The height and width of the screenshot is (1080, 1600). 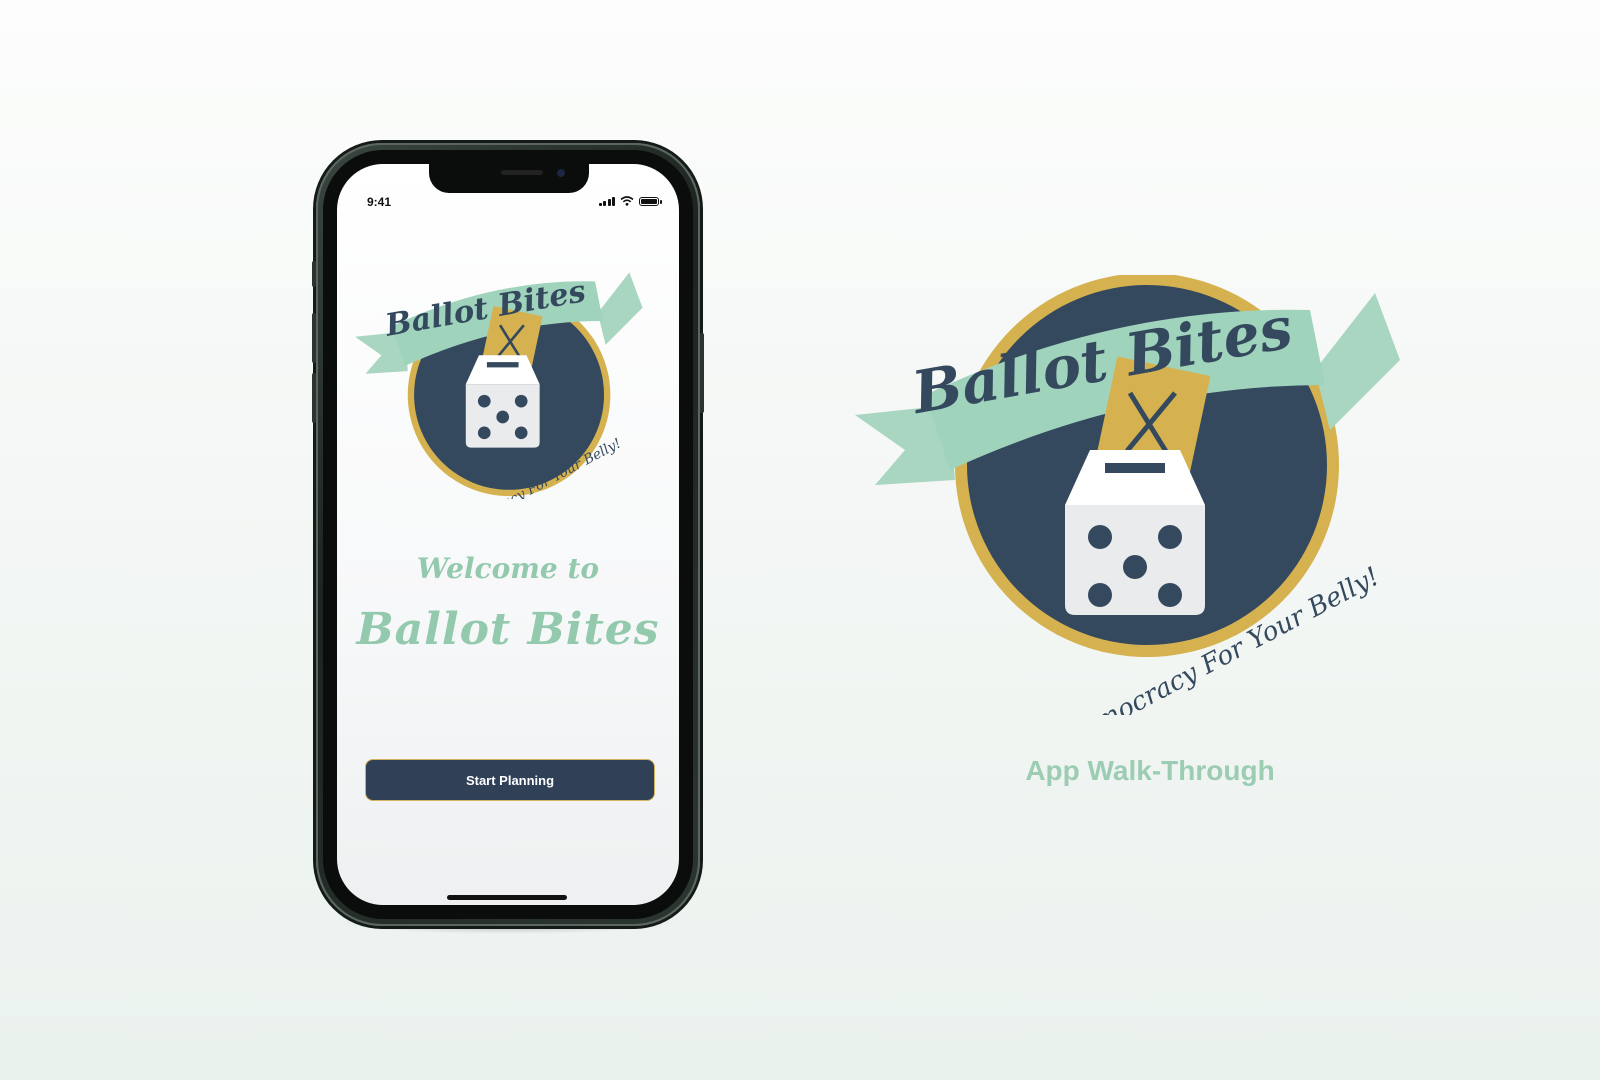 What do you see at coordinates (508, 629) in the screenshot?
I see `welcome-line-2: Ballot Bites` at bounding box center [508, 629].